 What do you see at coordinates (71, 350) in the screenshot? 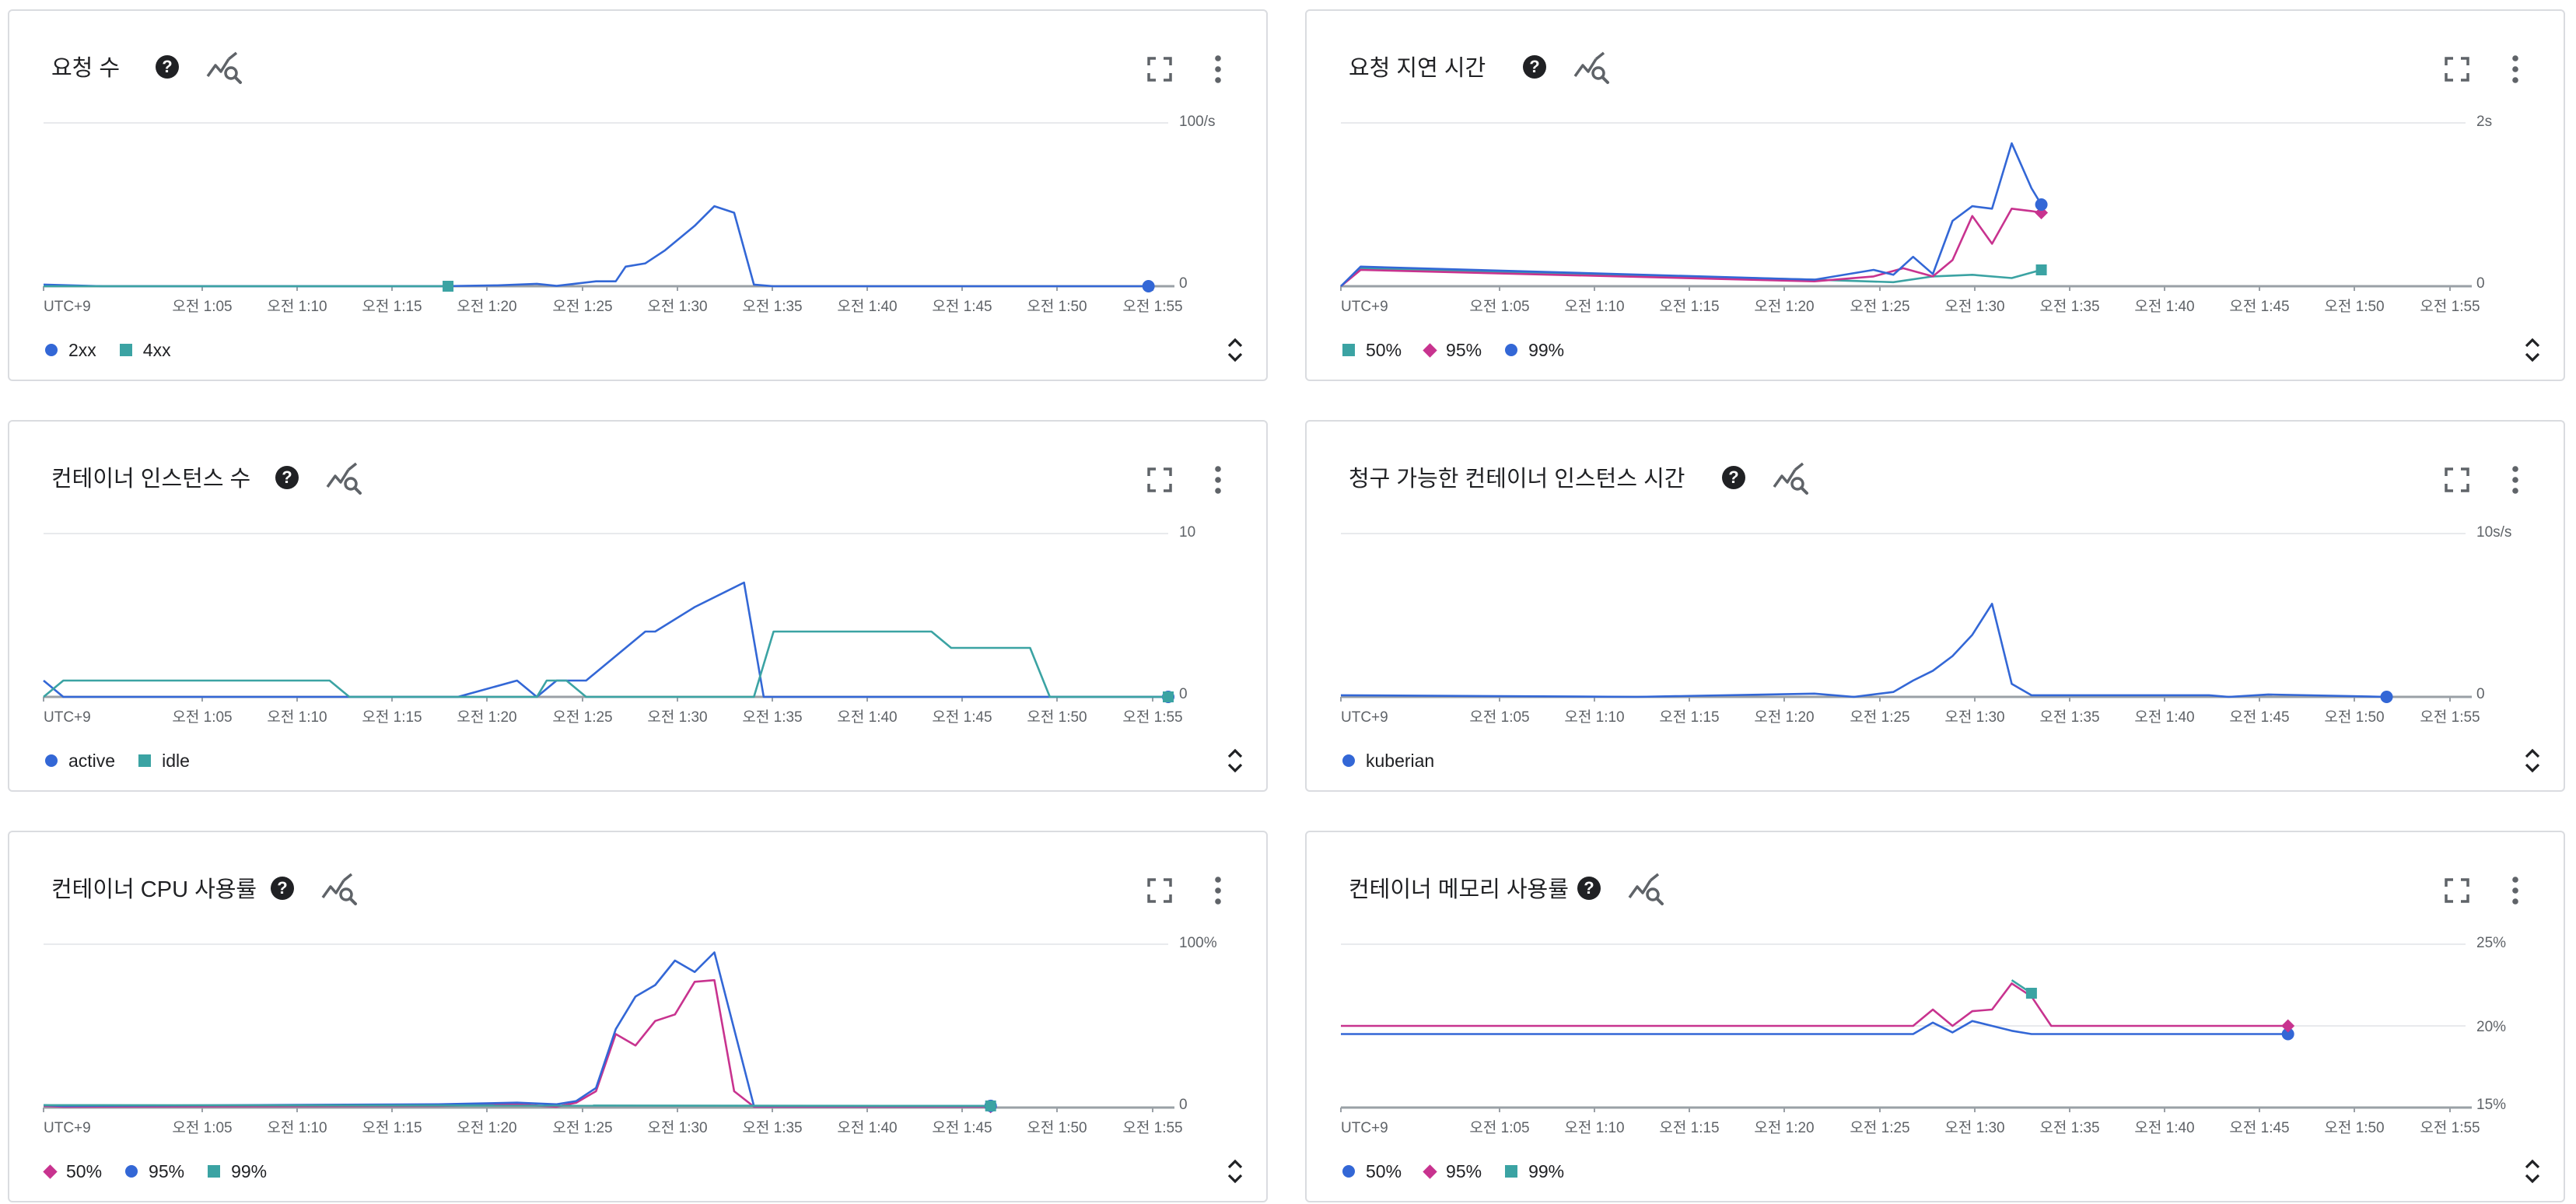
I see `legend-item: 2xx` at bounding box center [71, 350].